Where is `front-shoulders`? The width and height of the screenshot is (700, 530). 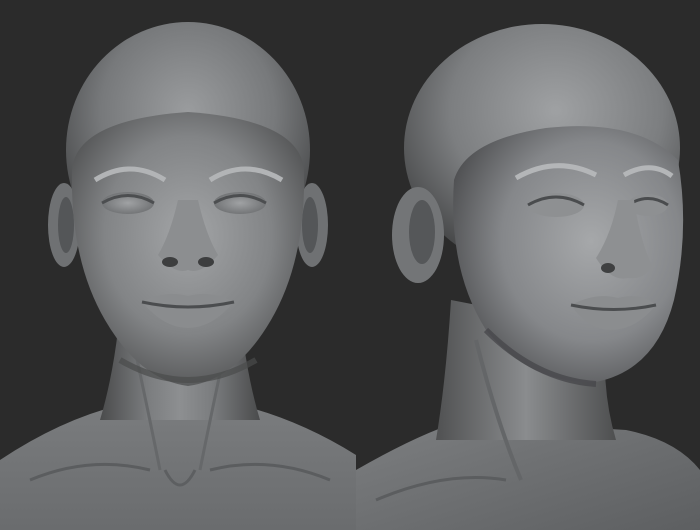 front-shoulders is located at coordinates (178, 467).